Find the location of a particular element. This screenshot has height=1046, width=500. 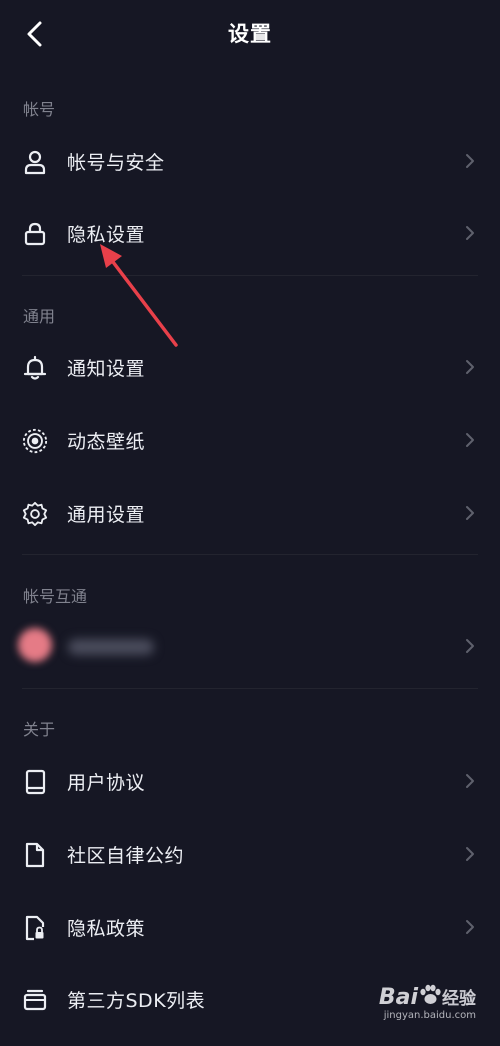

card-list-icon is located at coordinates (35, 1000).